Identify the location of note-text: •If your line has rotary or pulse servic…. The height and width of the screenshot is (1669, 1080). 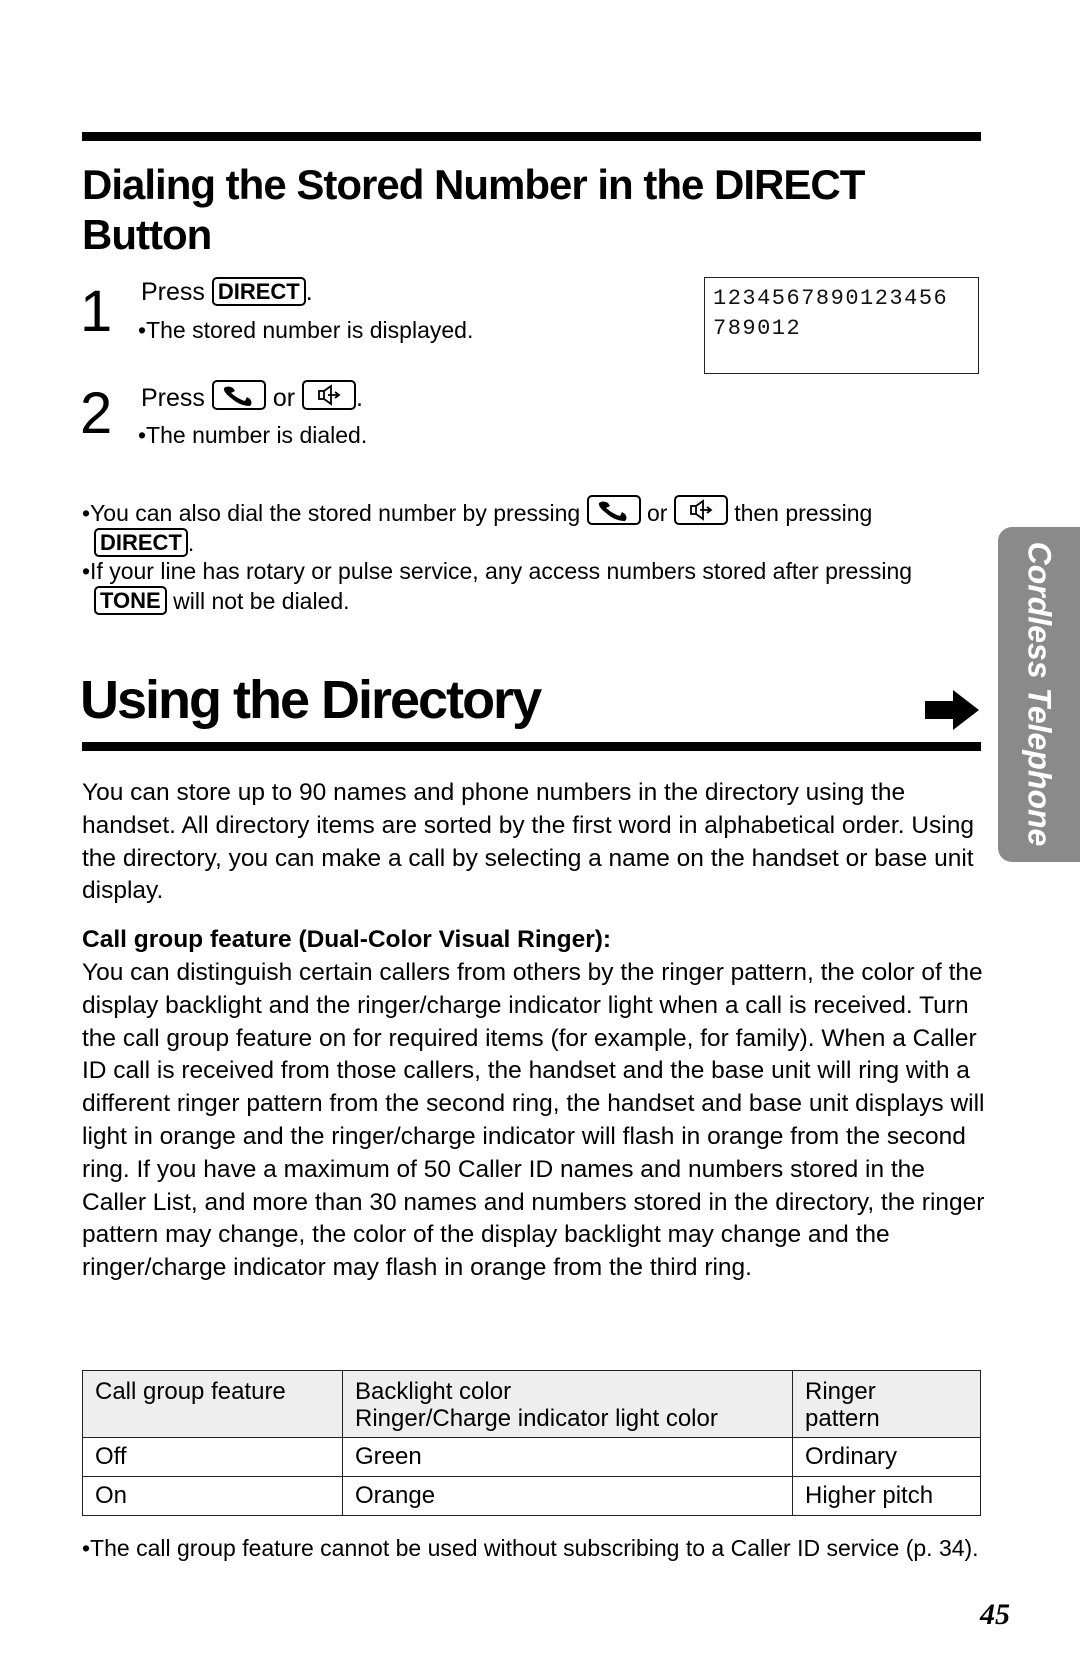
(497, 571).